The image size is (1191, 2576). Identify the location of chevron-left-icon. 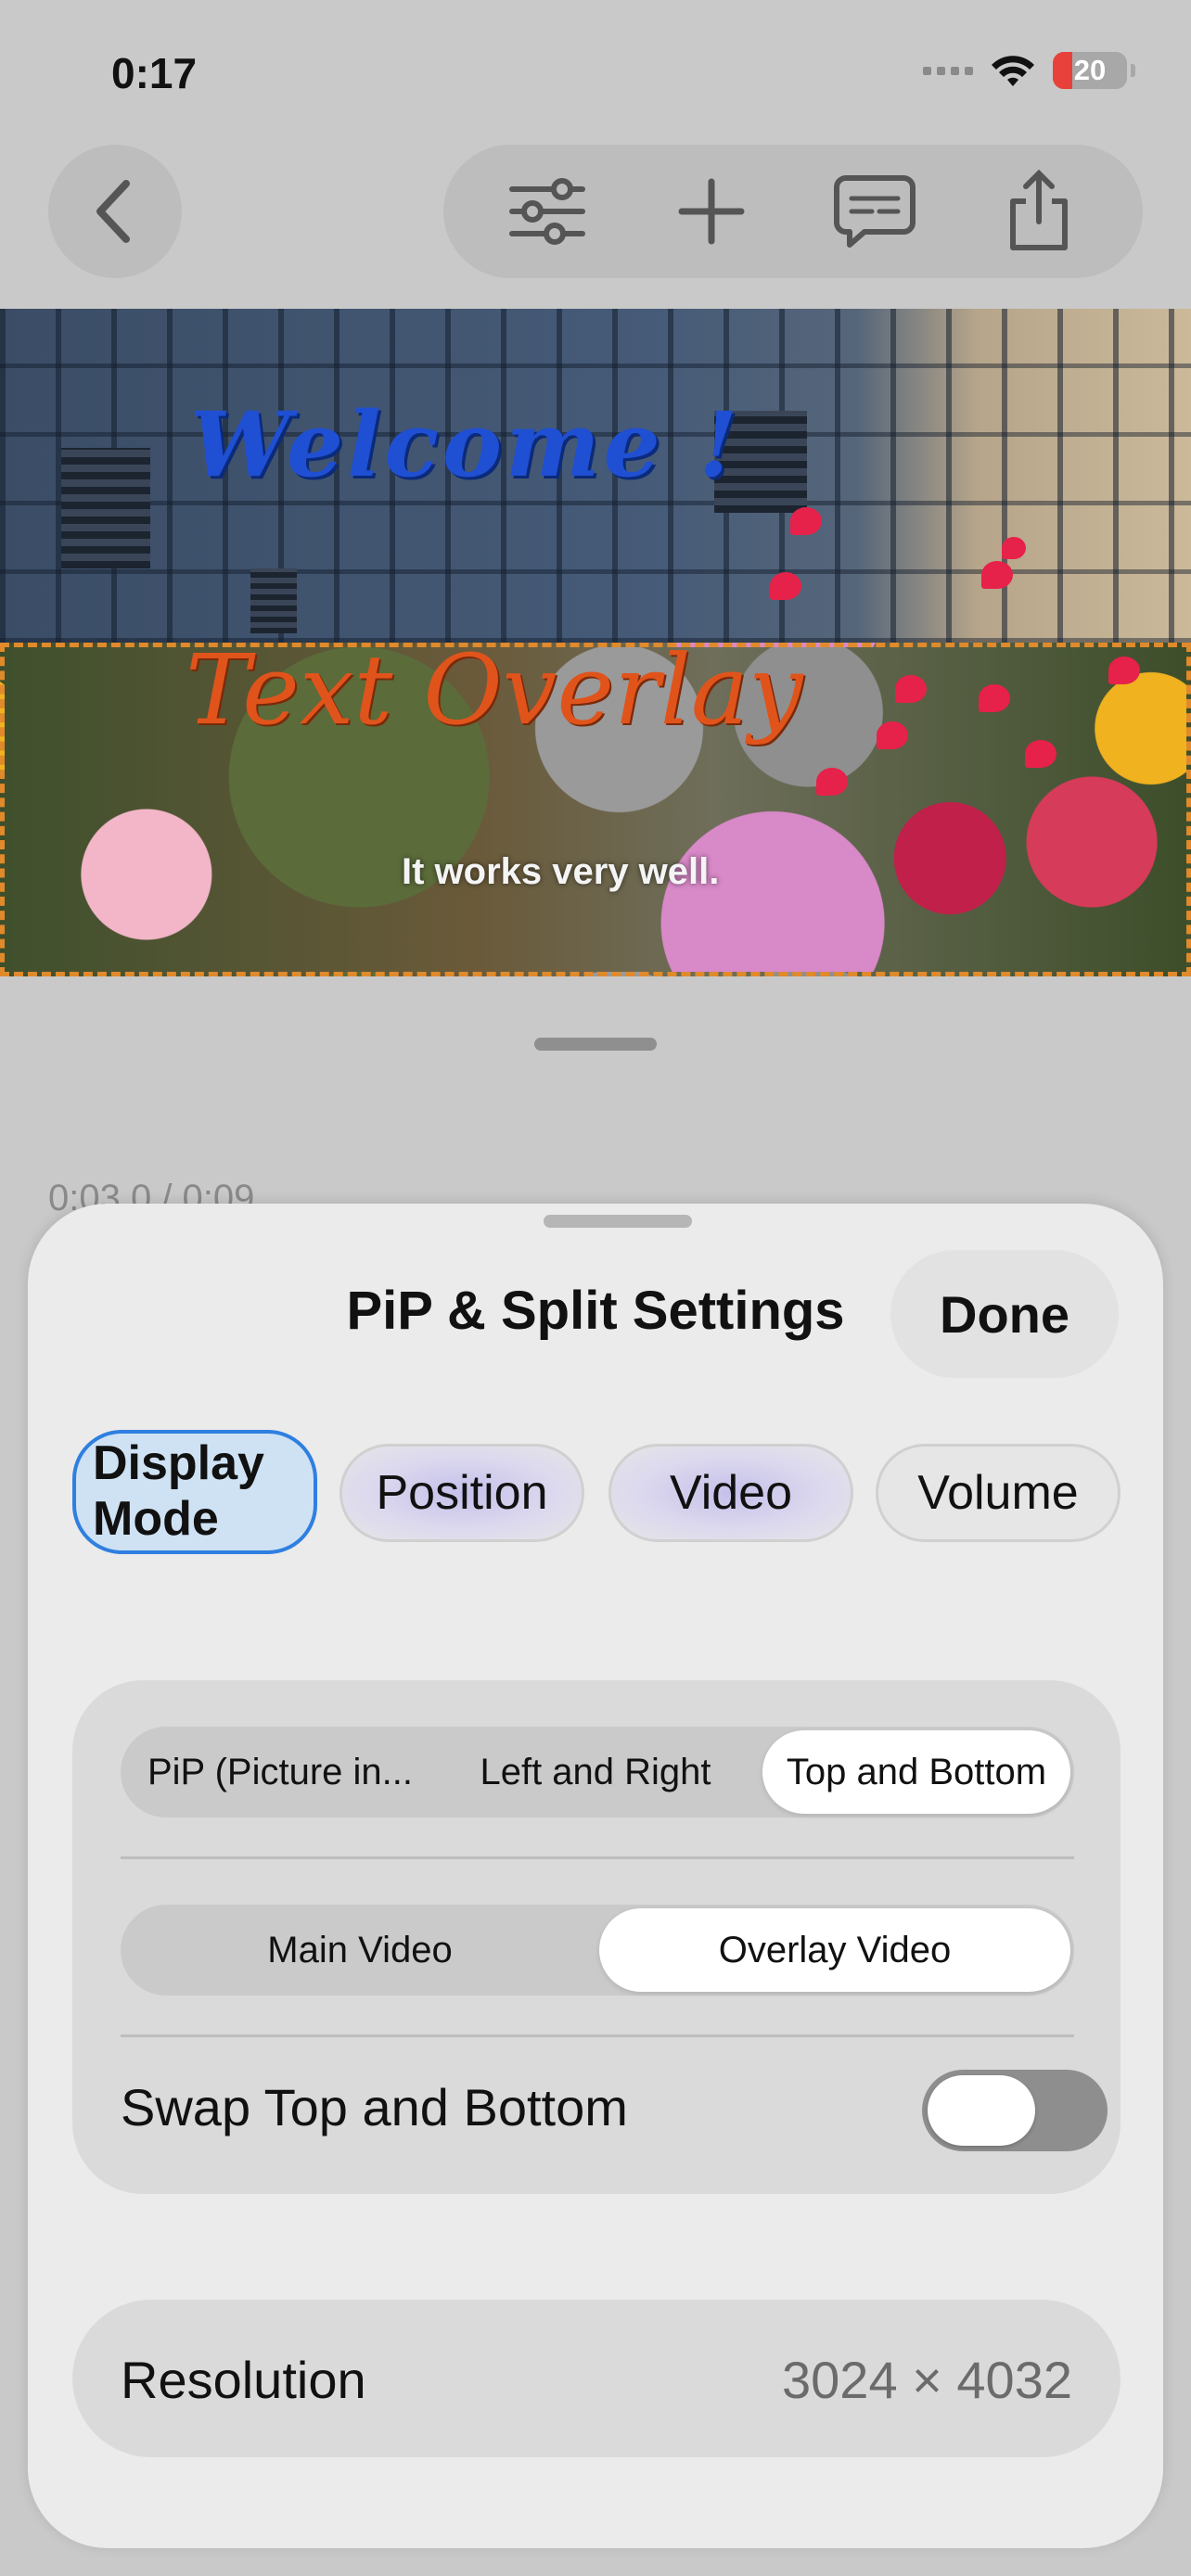
(113, 212).